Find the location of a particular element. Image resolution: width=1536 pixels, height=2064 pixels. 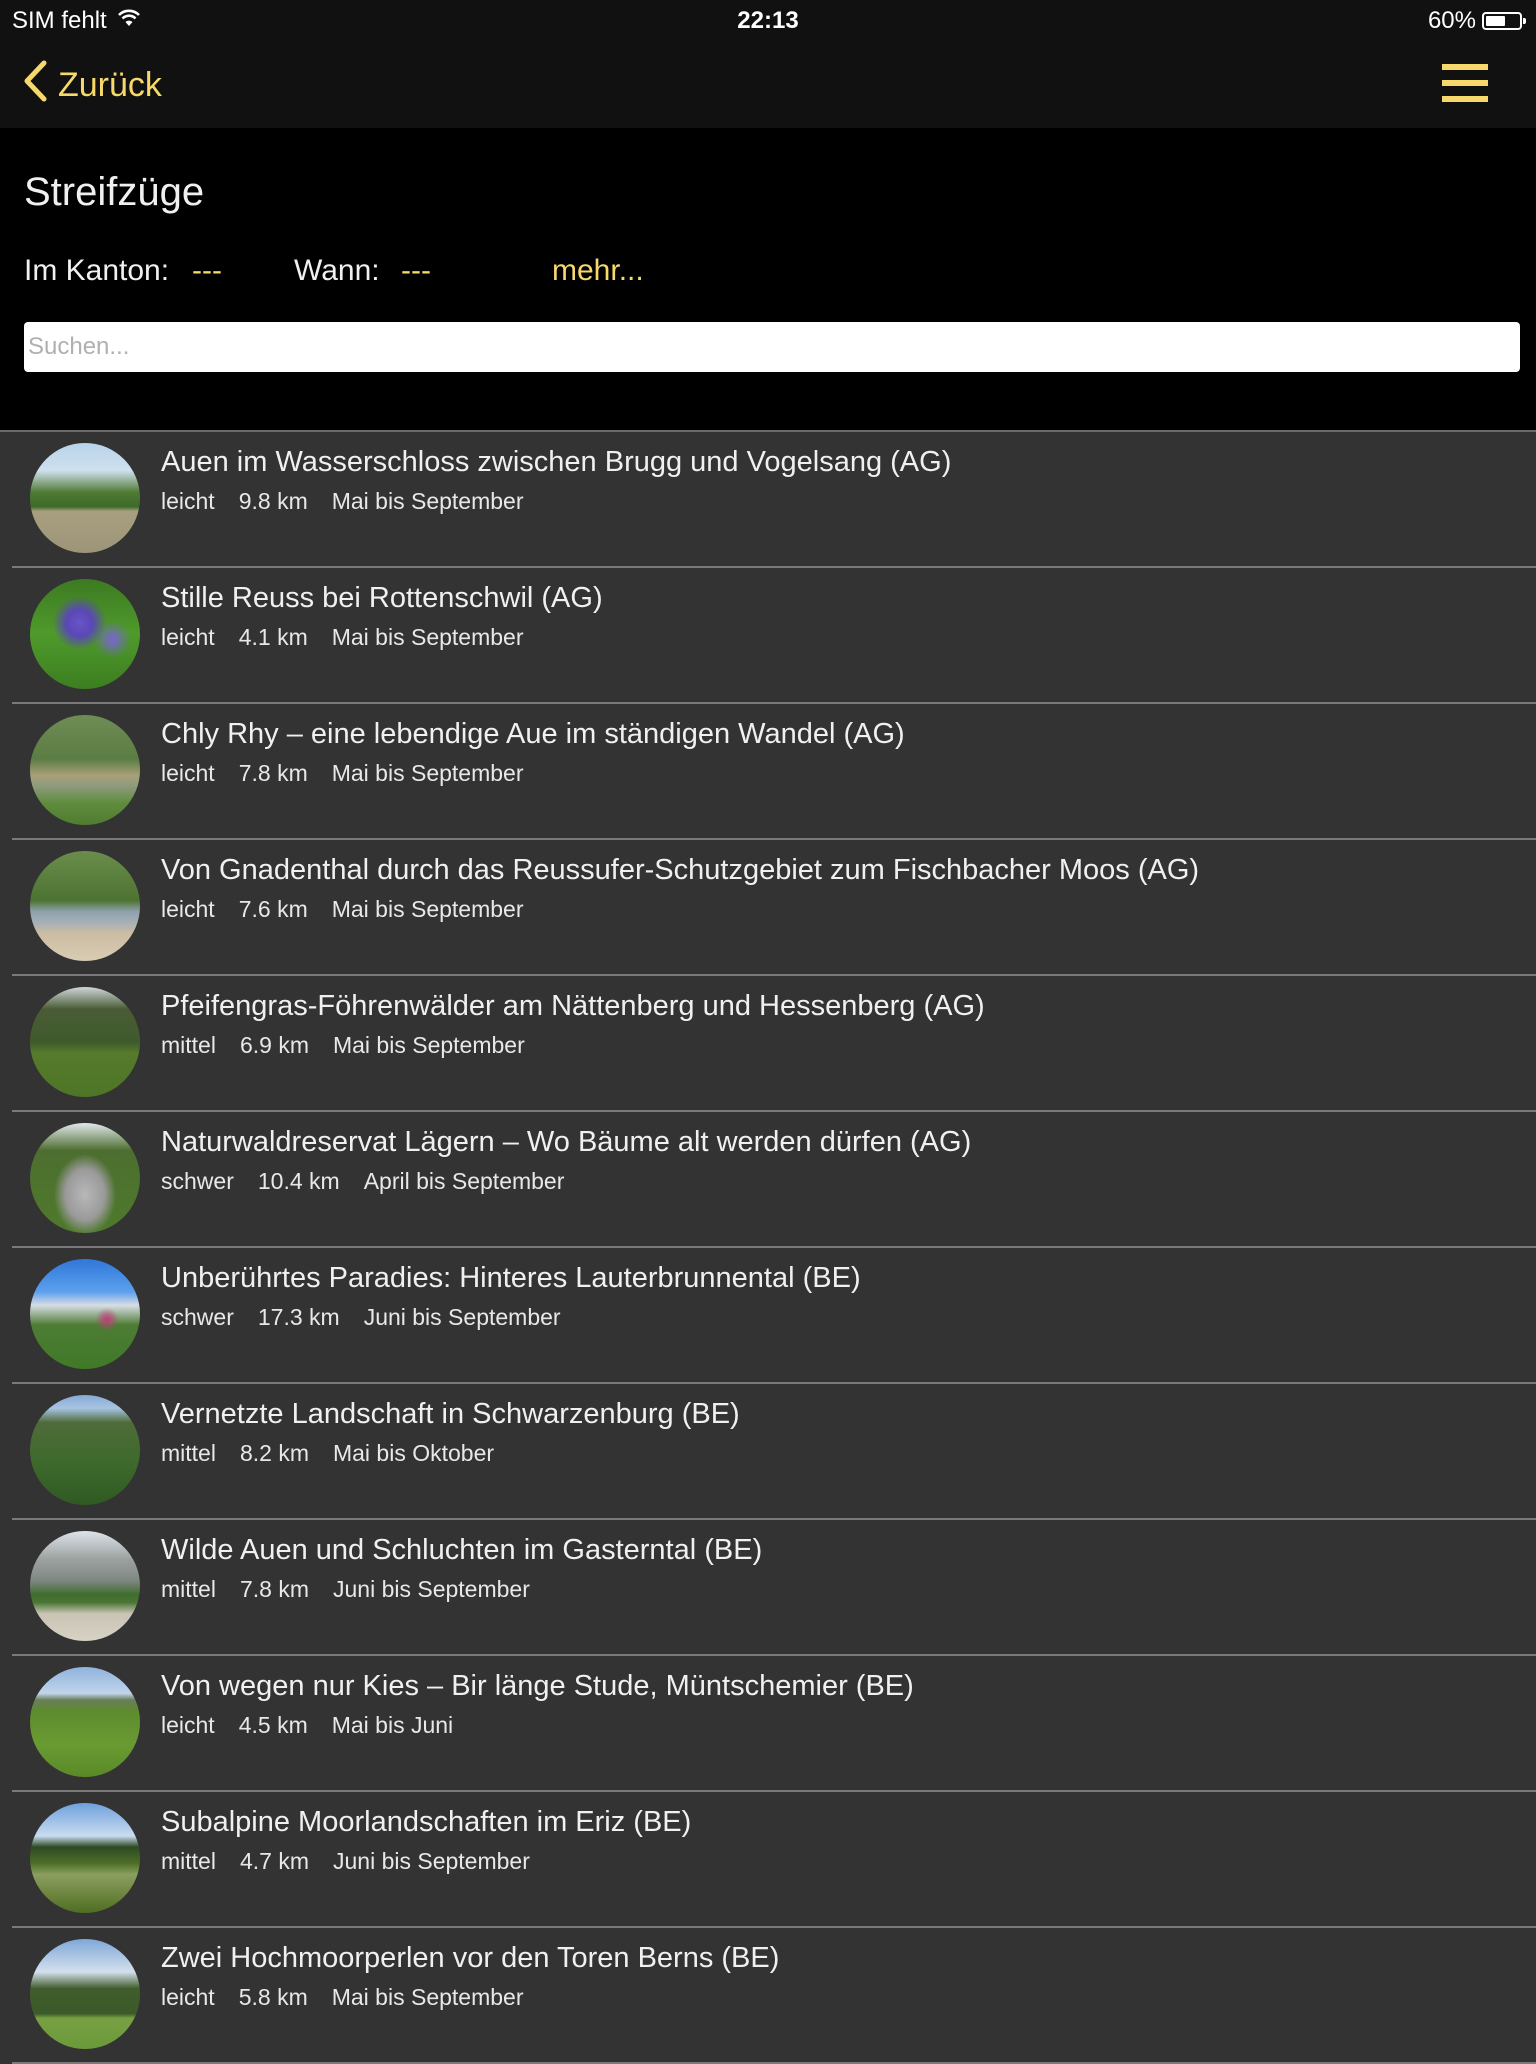

route-distance: 7.6 km is located at coordinates (273, 909).